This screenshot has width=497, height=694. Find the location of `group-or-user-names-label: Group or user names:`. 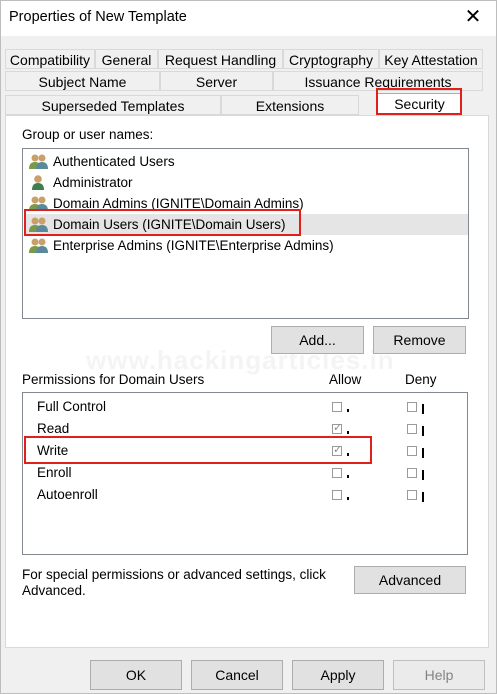

group-or-user-names-label: Group or user names: is located at coordinates (88, 134).